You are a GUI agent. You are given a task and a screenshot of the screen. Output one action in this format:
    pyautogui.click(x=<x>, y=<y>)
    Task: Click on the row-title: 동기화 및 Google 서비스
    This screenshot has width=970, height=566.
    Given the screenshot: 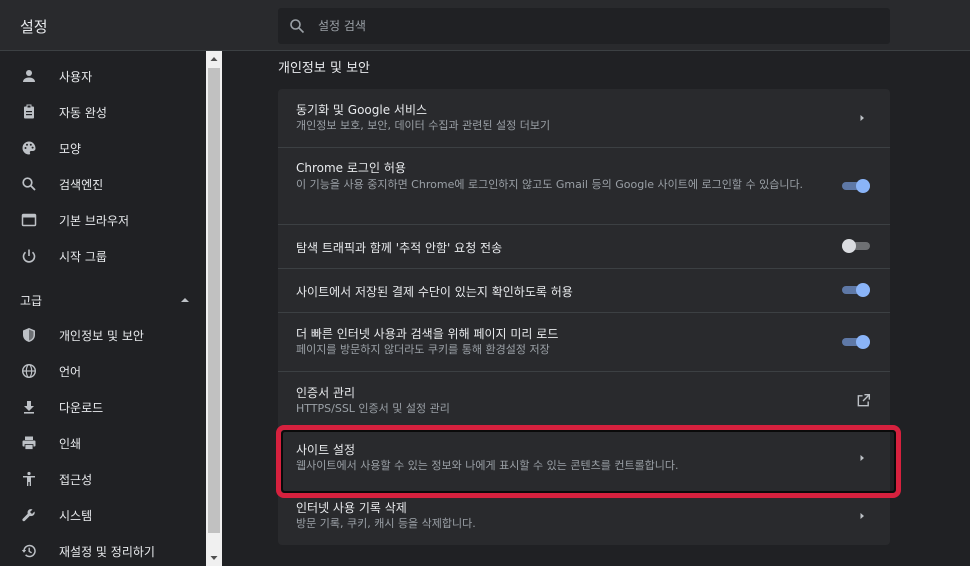 What is the action you would take?
    pyautogui.click(x=362, y=110)
    